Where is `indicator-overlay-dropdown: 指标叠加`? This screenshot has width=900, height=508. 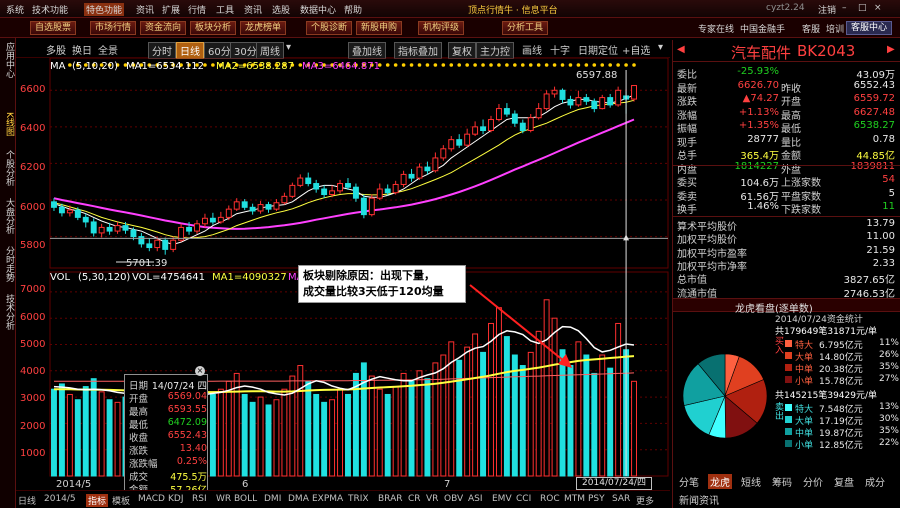
indicator-overlay-dropdown: 指标叠加 is located at coordinates (418, 50).